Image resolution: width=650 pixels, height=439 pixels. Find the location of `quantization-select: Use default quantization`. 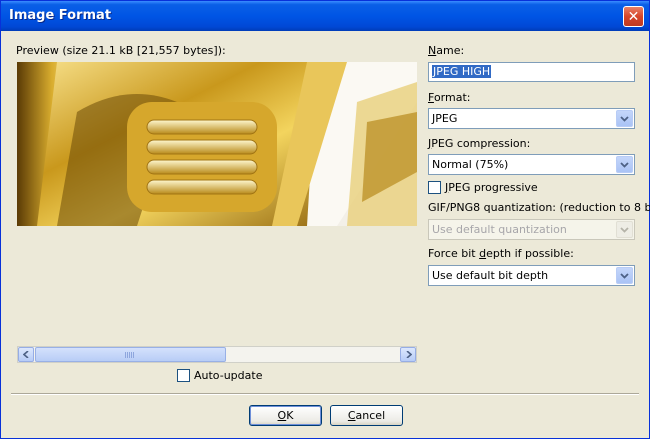

quantization-select: Use default quantization is located at coordinates (531, 229).